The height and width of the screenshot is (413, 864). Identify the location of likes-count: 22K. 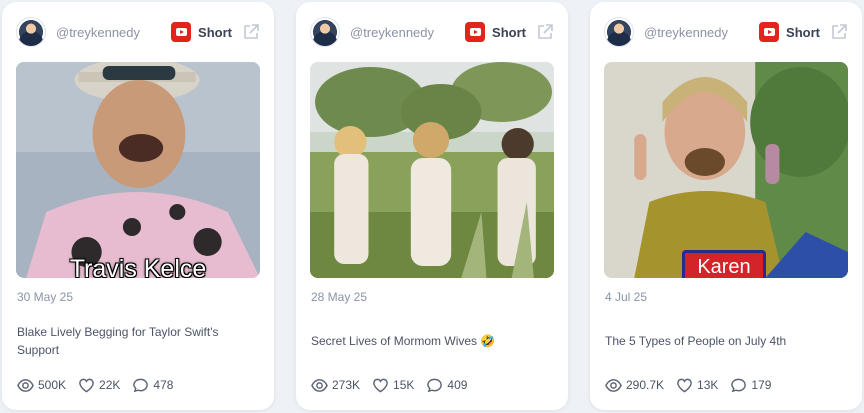
(110, 385).